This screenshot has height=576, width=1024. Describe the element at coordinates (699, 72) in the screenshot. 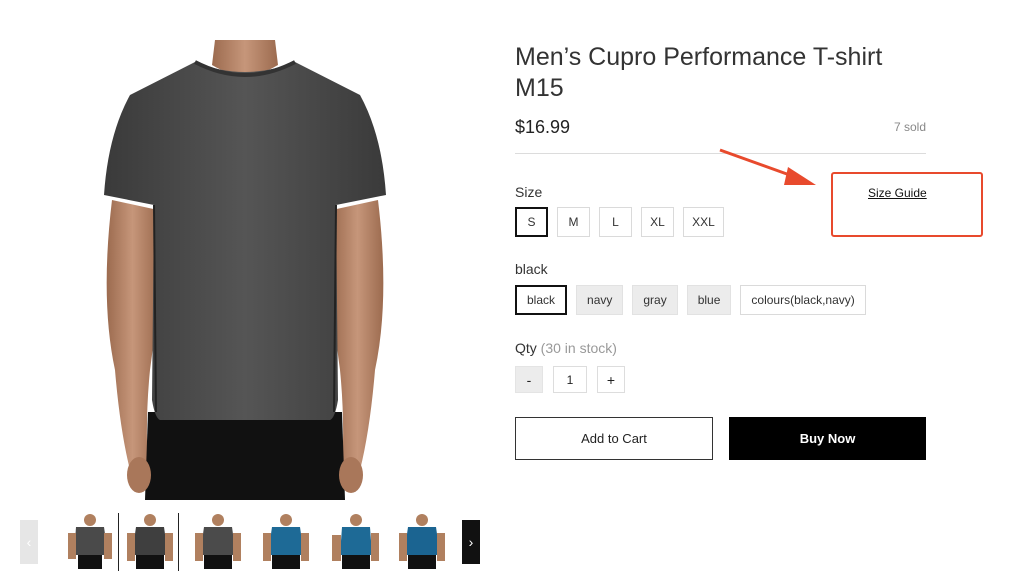

I see `product-title: Men’s Cupro Performance T-shirt M15` at that location.